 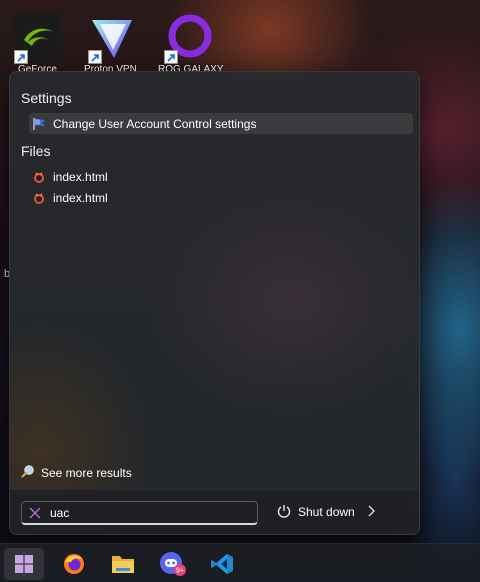 I want to click on file-explorer-icon, so click(x=123, y=564).